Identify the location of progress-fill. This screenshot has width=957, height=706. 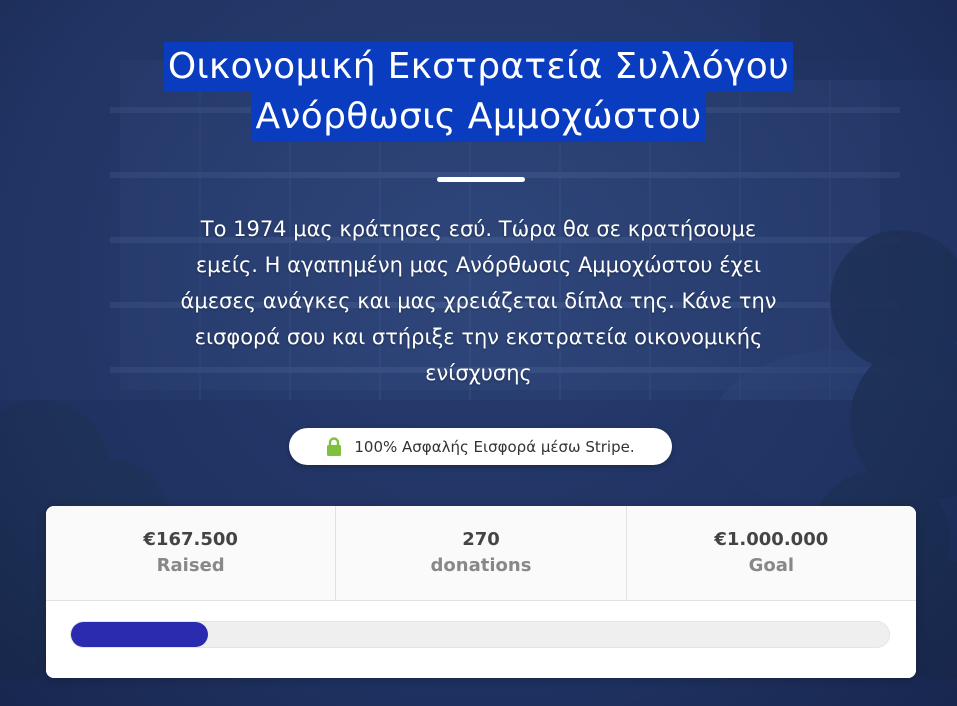
(139, 634).